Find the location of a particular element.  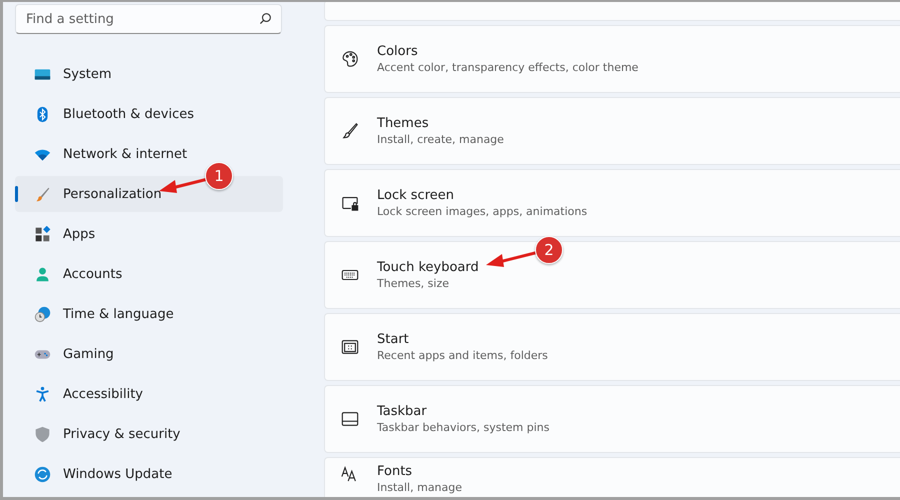

settings-card: Taskbar Taskbar behaviors, system pins is located at coordinates (612, 419).